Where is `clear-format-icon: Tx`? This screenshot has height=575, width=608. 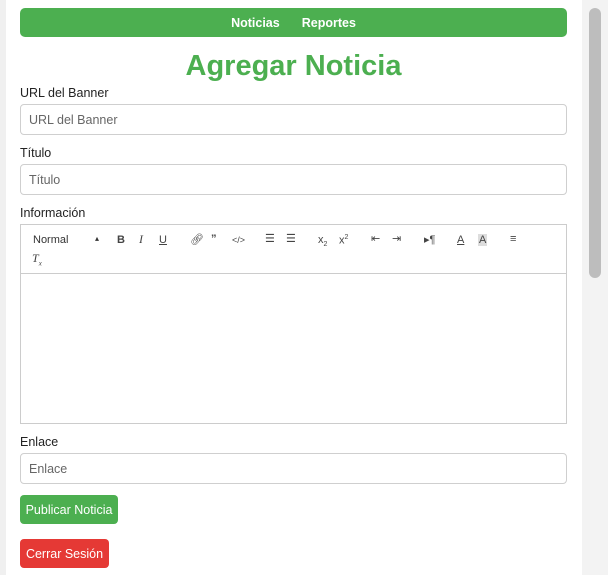
clear-format-icon: Tx is located at coordinates (37, 260).